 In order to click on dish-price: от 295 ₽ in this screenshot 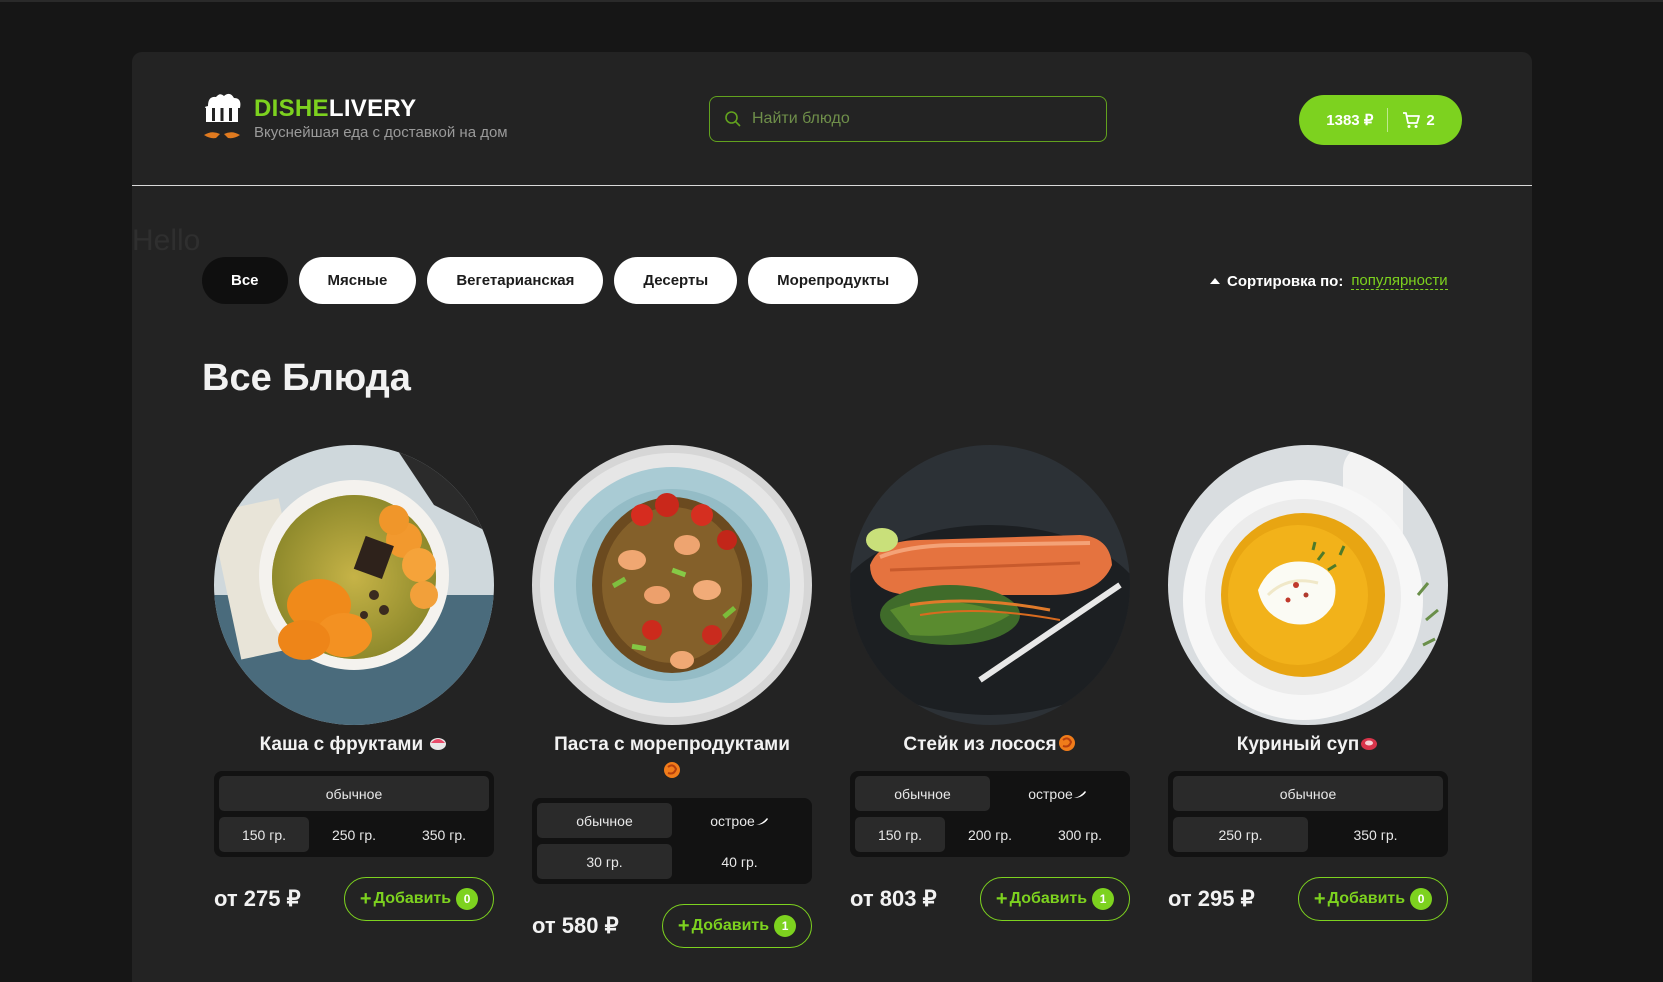, I will do `click(1211, 898)`.